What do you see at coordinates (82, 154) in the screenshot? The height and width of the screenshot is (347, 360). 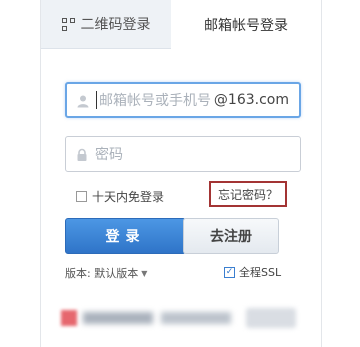 I see `lock-icon` at bounding box center [82, 154].